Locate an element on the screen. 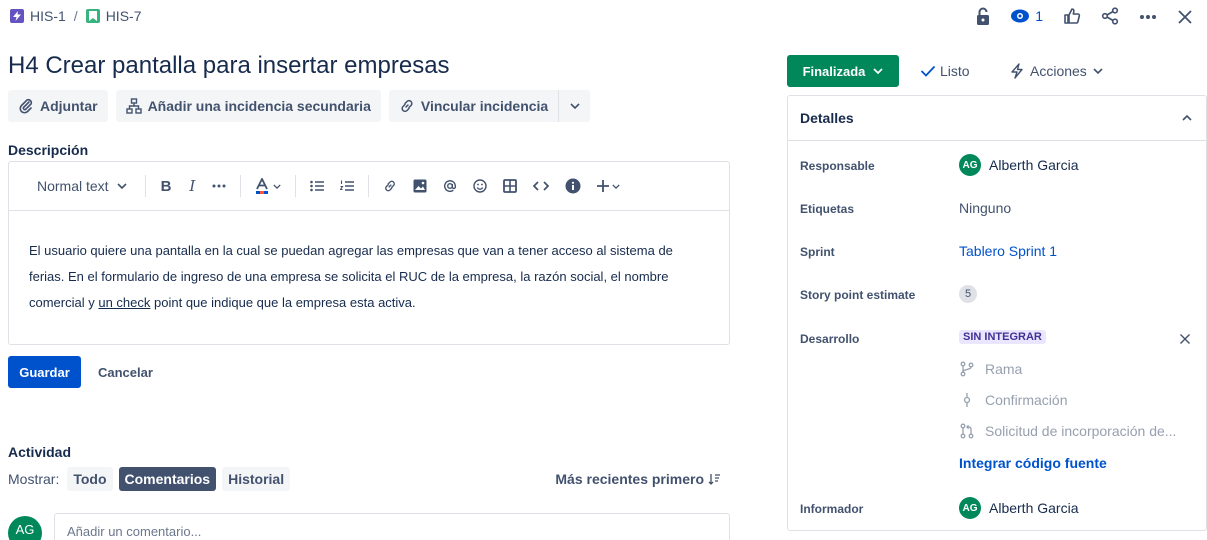 This screenshot has height=540, width=1207. dev-branch-item: Rama is located at coordinates (990, 369).